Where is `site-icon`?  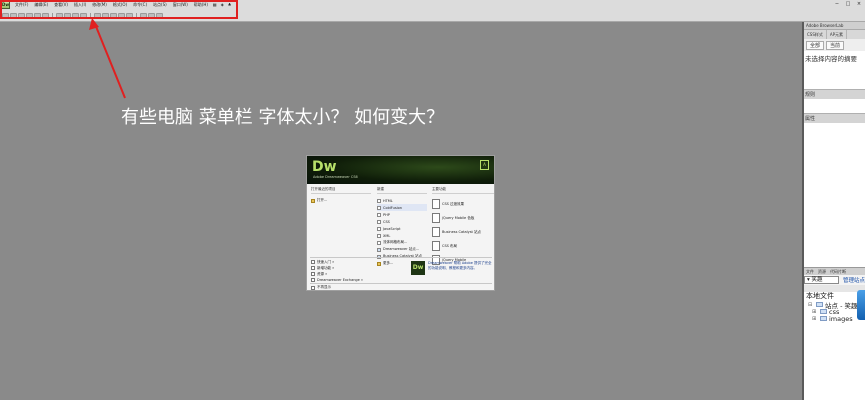
site-icon is located at coordinates (379, 249).